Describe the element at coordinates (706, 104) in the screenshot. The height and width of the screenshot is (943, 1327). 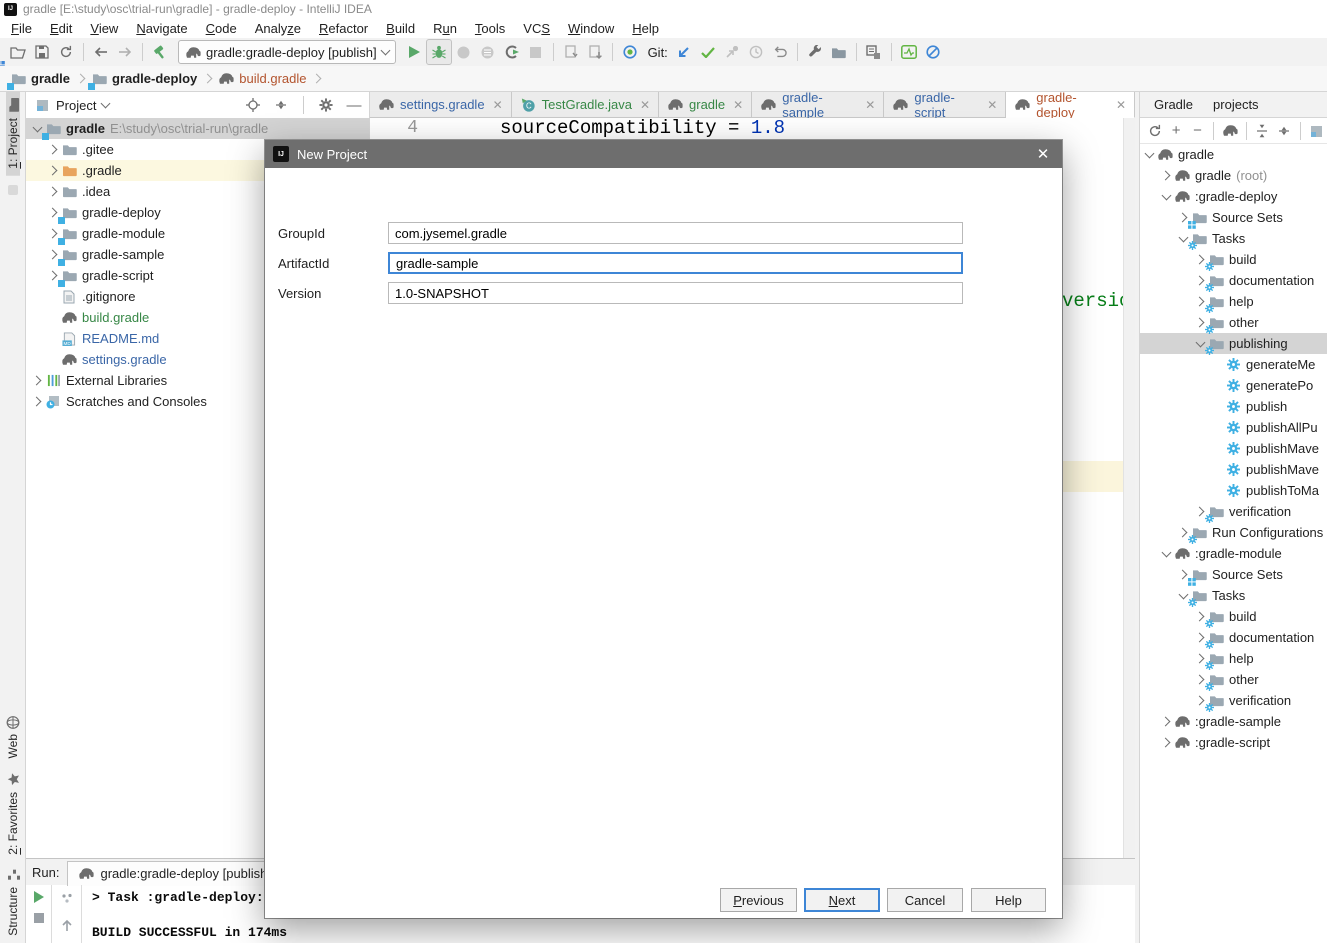
I see `editor-tab-gradle: gradle ✕` at that location.